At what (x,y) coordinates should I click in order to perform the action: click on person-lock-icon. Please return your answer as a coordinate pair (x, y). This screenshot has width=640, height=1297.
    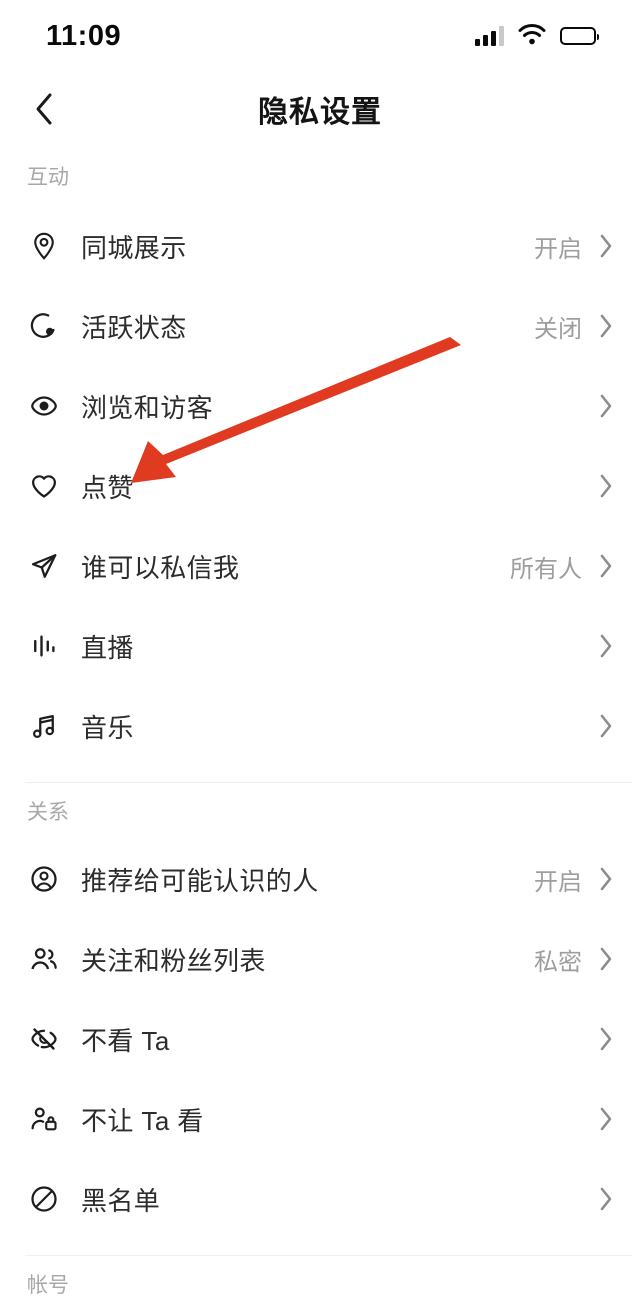
    Looking at the image, I should click on (44, 1119).